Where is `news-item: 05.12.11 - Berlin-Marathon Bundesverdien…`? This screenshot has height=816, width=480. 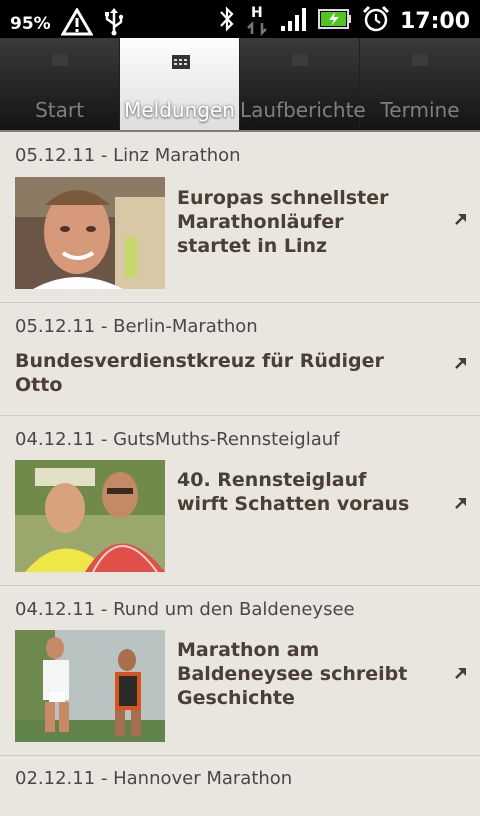 news-item: 05.12.11 - Berlin-Marathon Bundesverdien… is located at coordinates (240, 359).